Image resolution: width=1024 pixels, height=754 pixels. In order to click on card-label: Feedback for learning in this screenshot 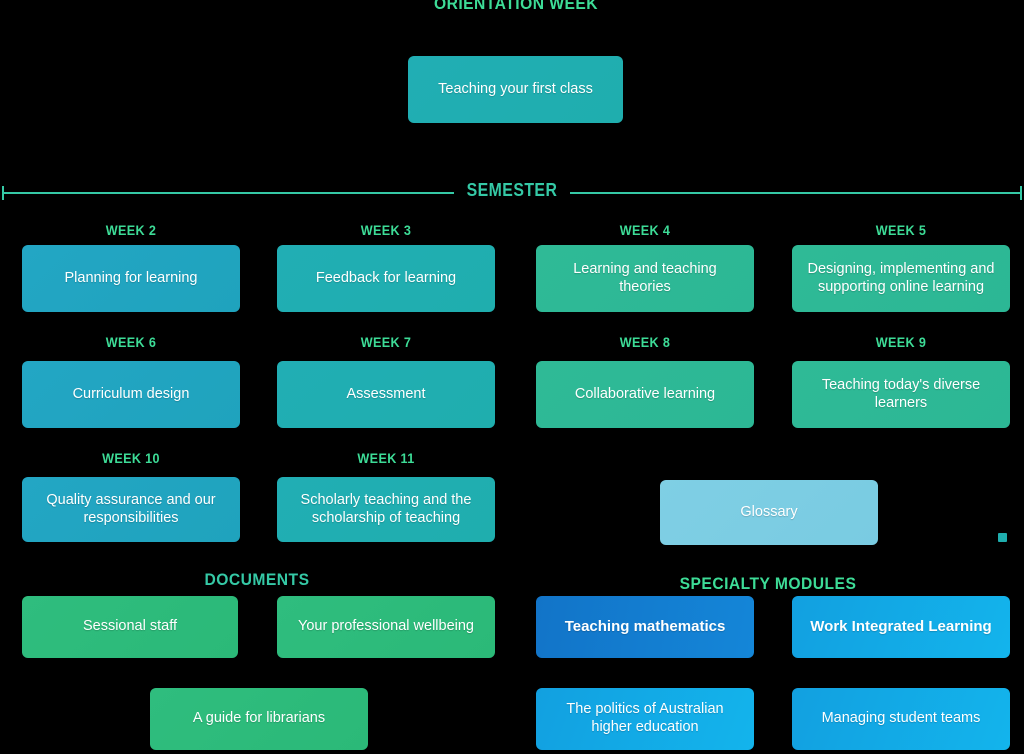, I will do `click(386, 277)`.